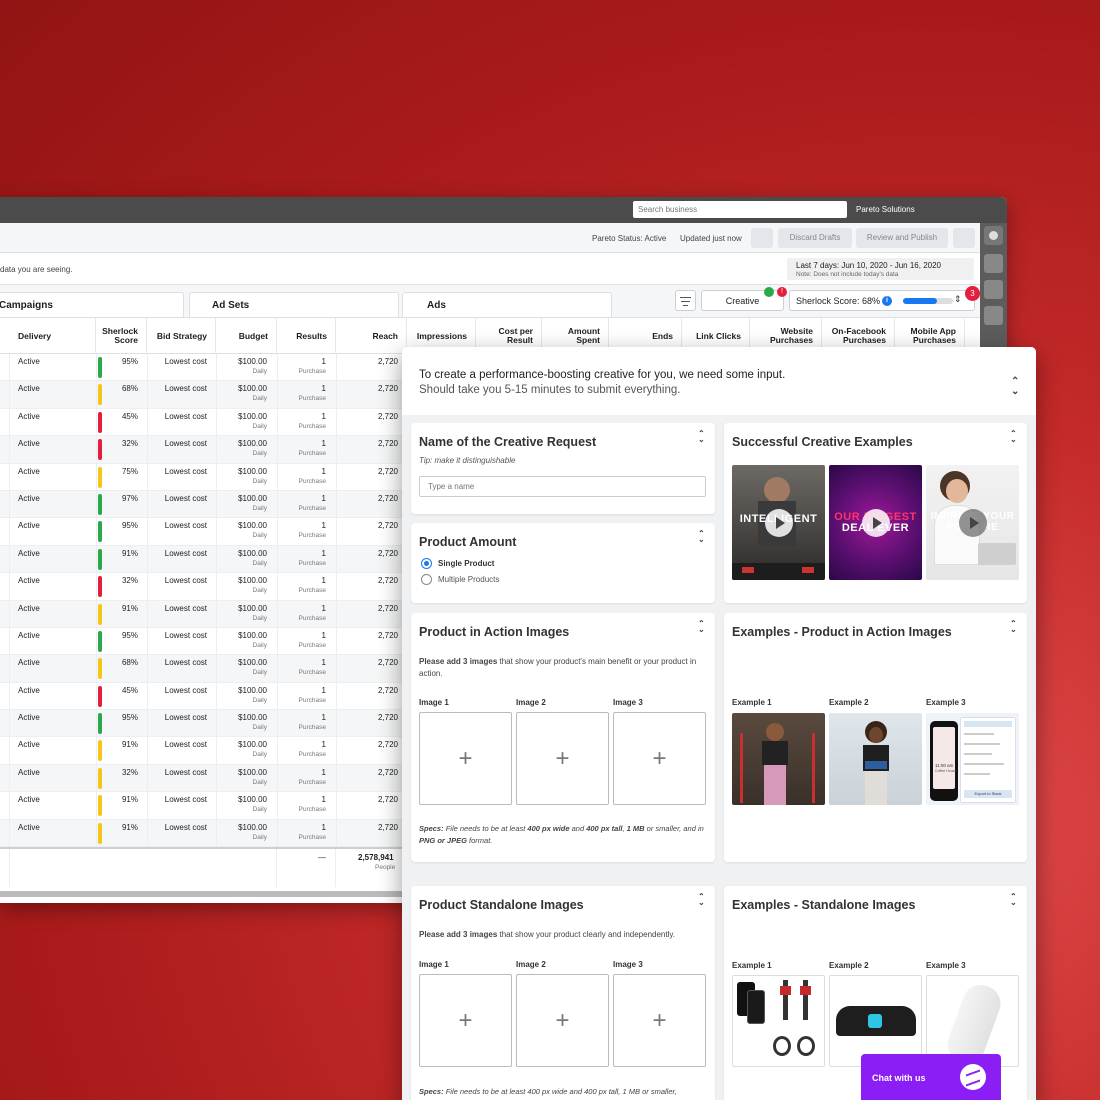 This screenshot has height=1100, width=1100. I want to click on sherlock-score: 32%, so click(129, 581).